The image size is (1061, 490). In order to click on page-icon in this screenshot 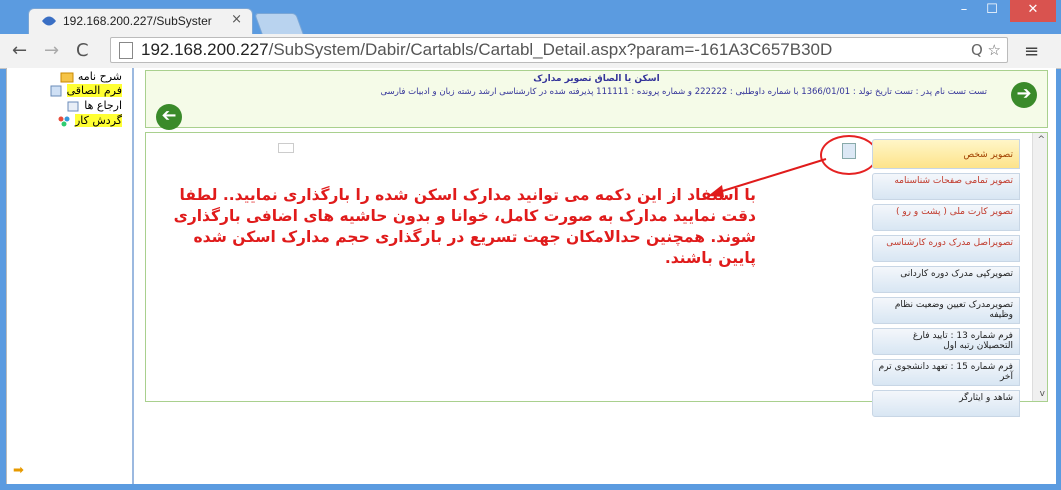, I will do `click(126, 50)`.